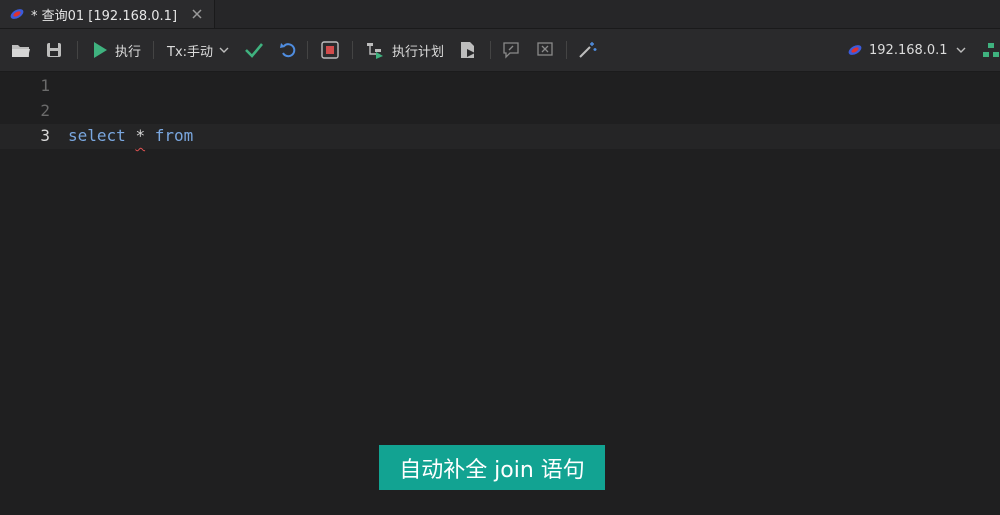 Image resolution: width=1000 pixels, height=515 pixels. Describe the element at coordinates (97, 135) in the screenshot. I see `sql-keyword: select` at that location.